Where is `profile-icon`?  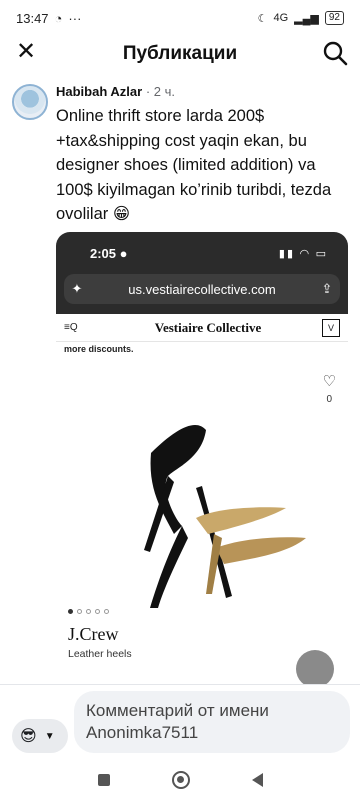
profile-icon is located at coordinates (315, 669).